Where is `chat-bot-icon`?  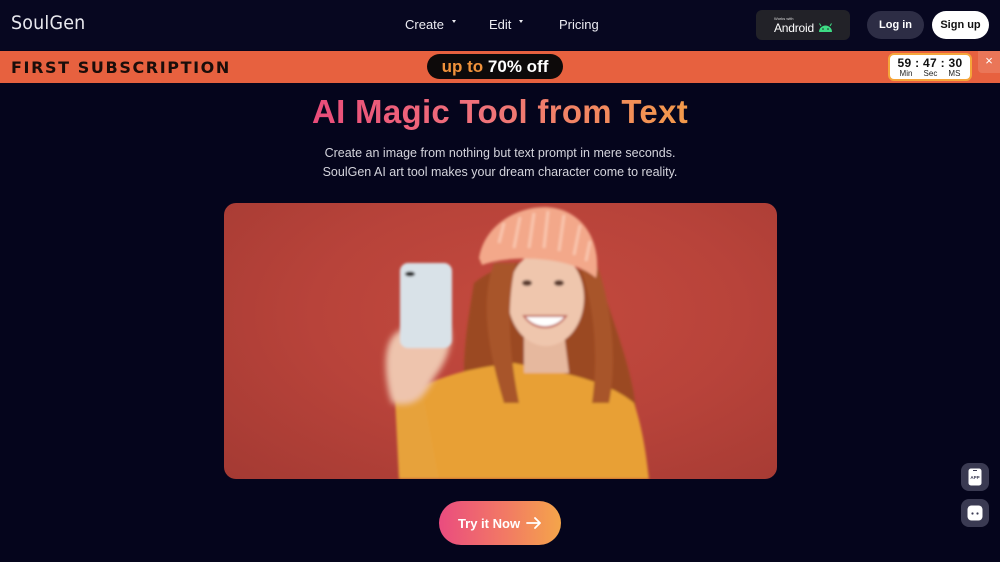 chat-bot-icon is located at coordinates (975, 513).